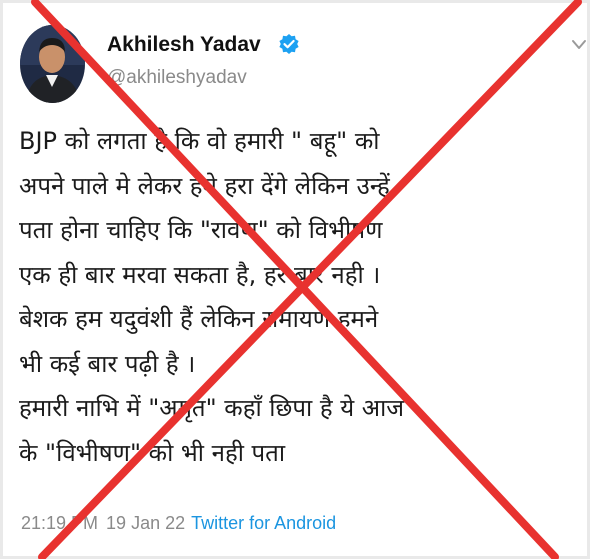  Describe the element at coordinates (184, 45) in the screenshot. I see `author-name: Akhilesh Yadav` at that location.